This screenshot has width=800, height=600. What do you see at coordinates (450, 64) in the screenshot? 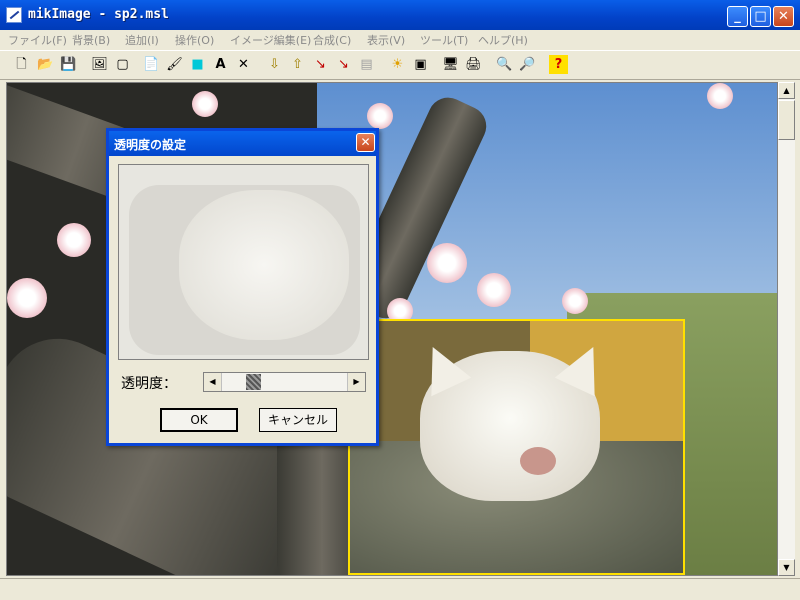
I see `monitor-icon: 🖥` at bounding box center [450, 64].